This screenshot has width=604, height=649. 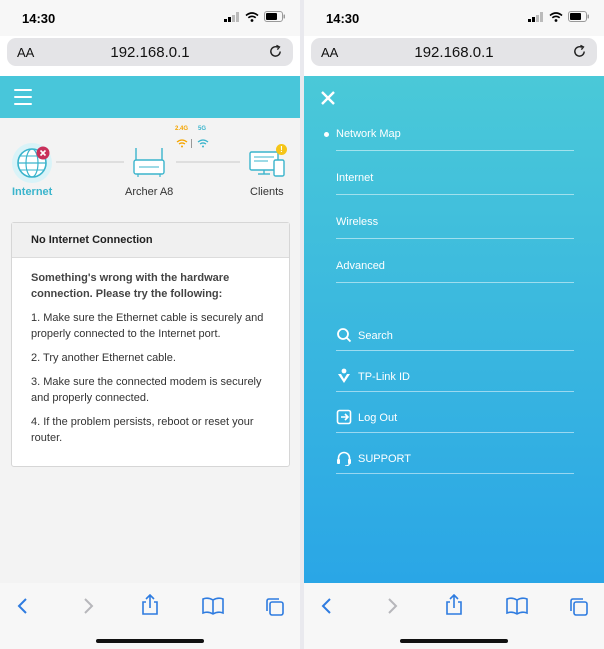 I want to click on menu-item-log-out: Log Out, so click(x=455, y=418).